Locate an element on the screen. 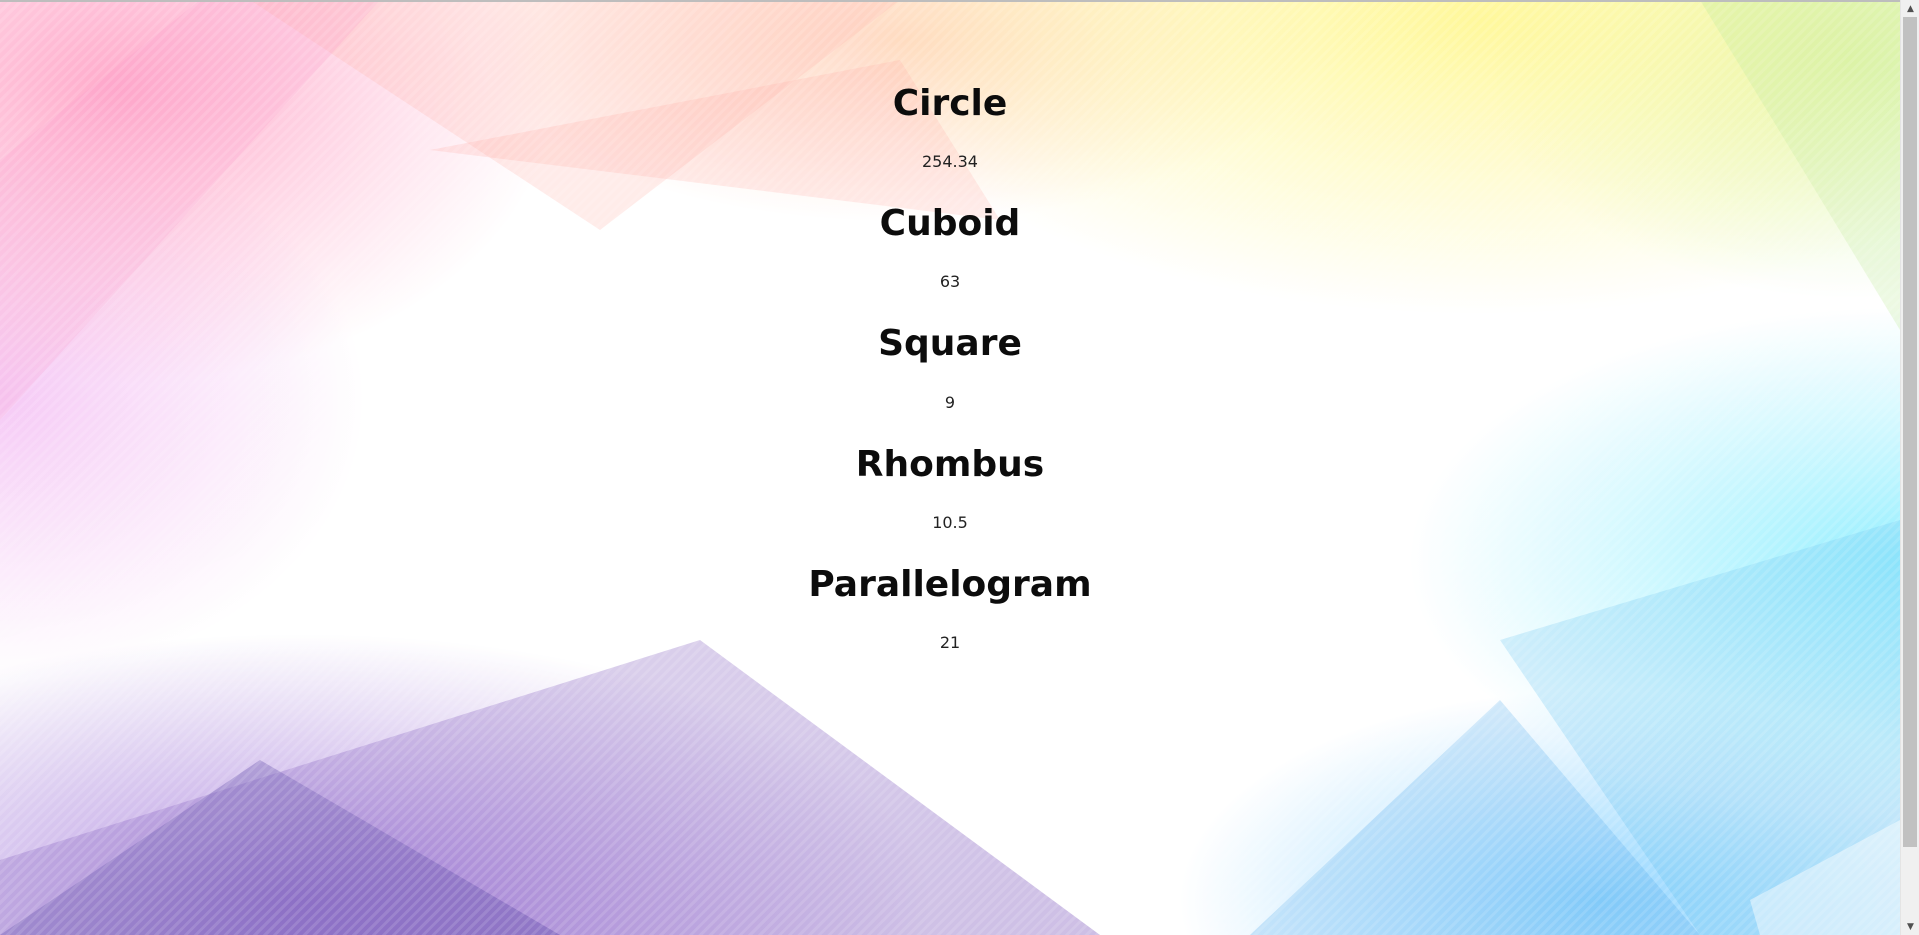 Image resolution: width=1919 pixels, height=935 pixels. shape-title: Cuboid is located at coordinates (950, 223).